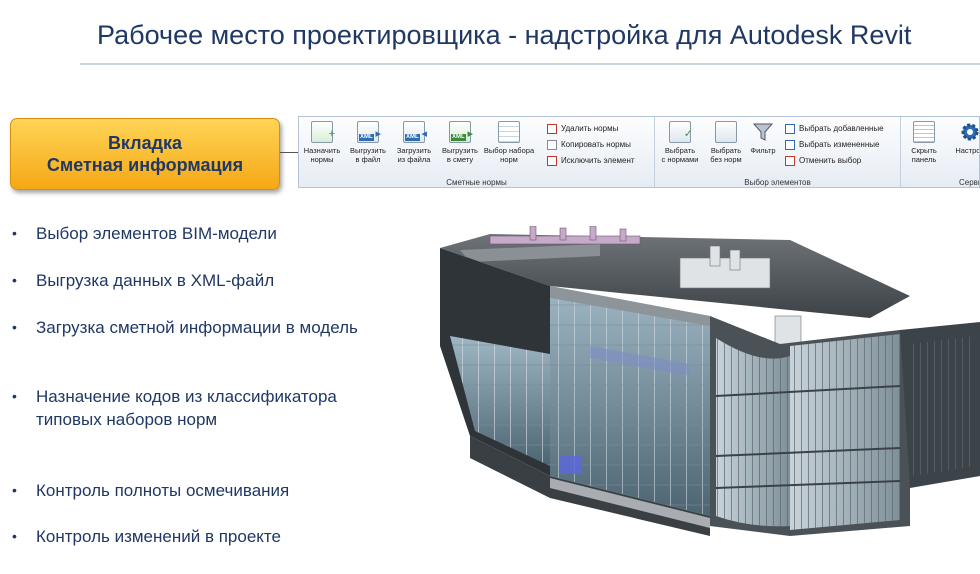 The width and height of the screenshot is (980, 574). I want to click on assign-norms-icon: +, so click(323, 132).